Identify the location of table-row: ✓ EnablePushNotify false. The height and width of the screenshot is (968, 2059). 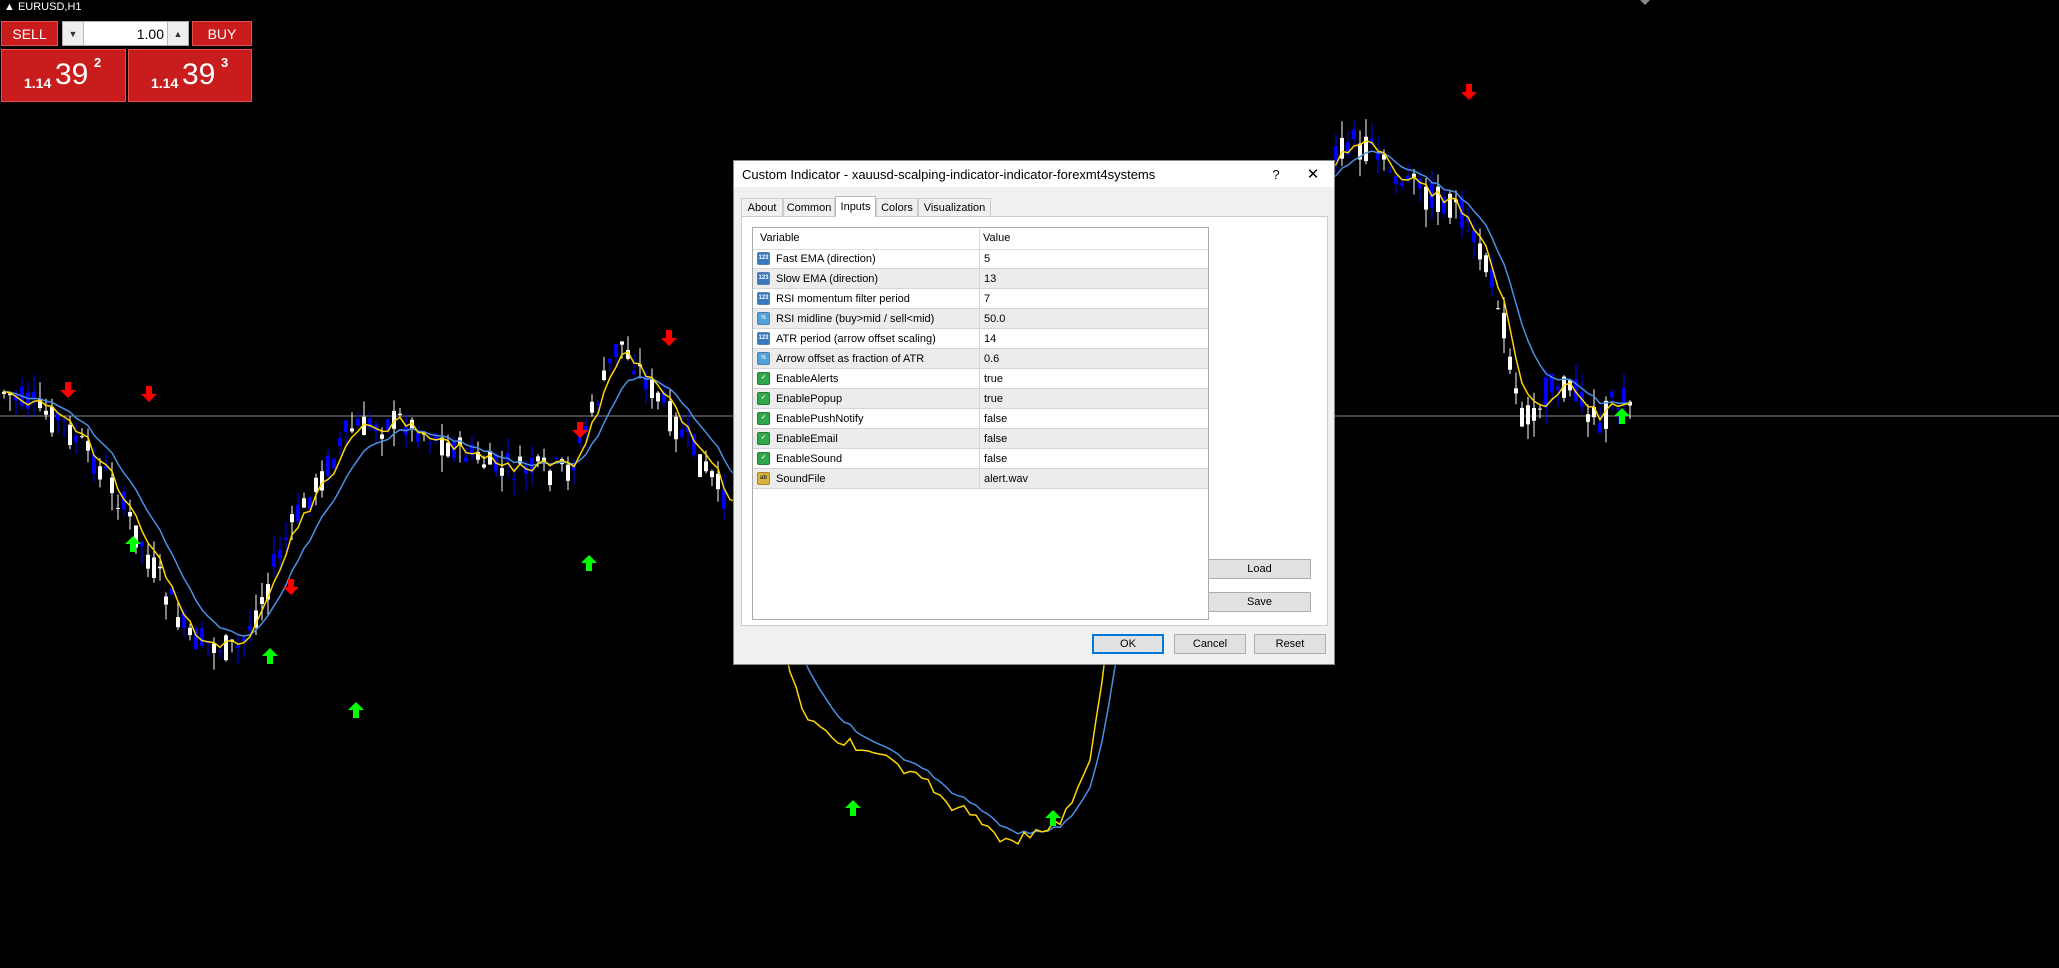
(980, 419).